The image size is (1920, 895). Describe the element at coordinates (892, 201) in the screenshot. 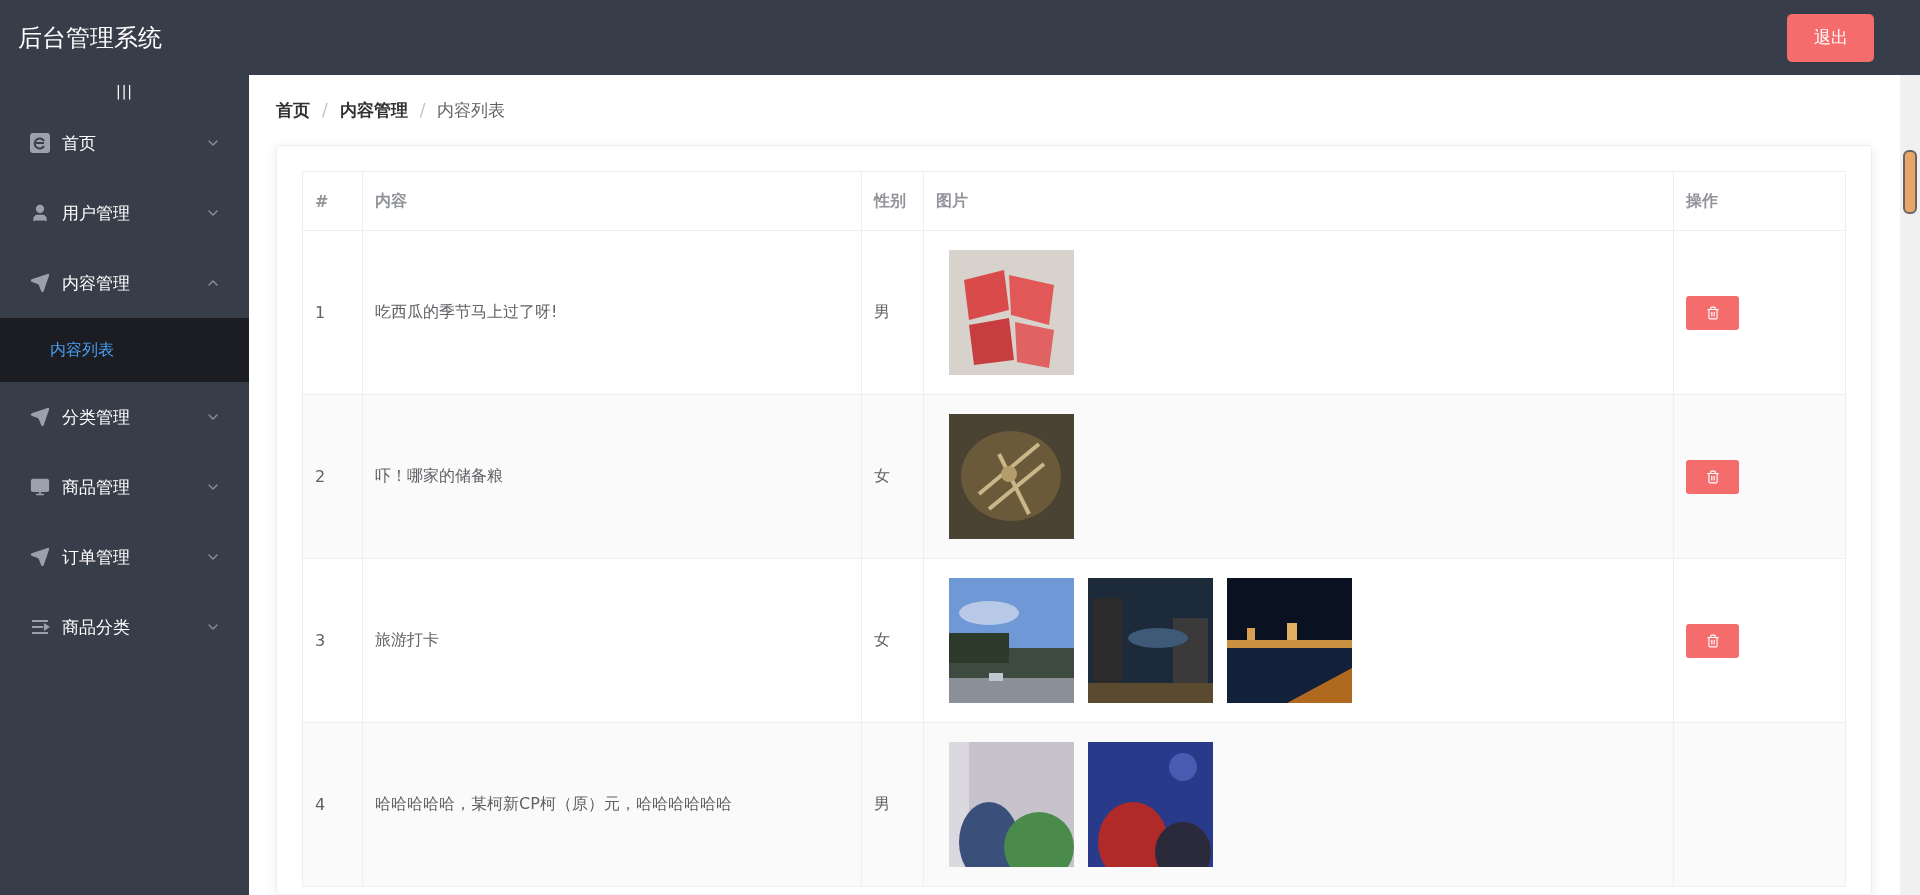

I see `column-header: 性别` at that location.